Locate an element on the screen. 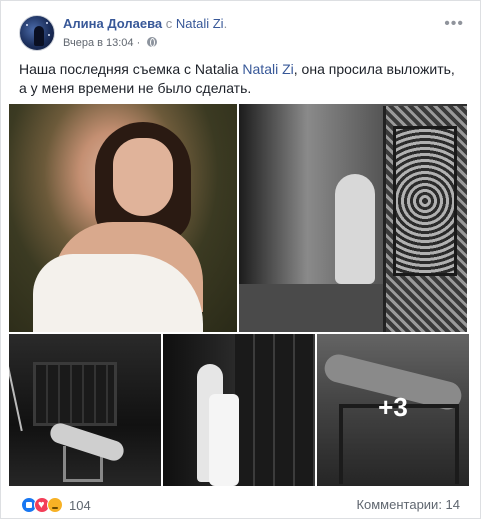 This screenshot has width=481, height=519. more-options-icon: ••• is located at coordinates (454, 24).